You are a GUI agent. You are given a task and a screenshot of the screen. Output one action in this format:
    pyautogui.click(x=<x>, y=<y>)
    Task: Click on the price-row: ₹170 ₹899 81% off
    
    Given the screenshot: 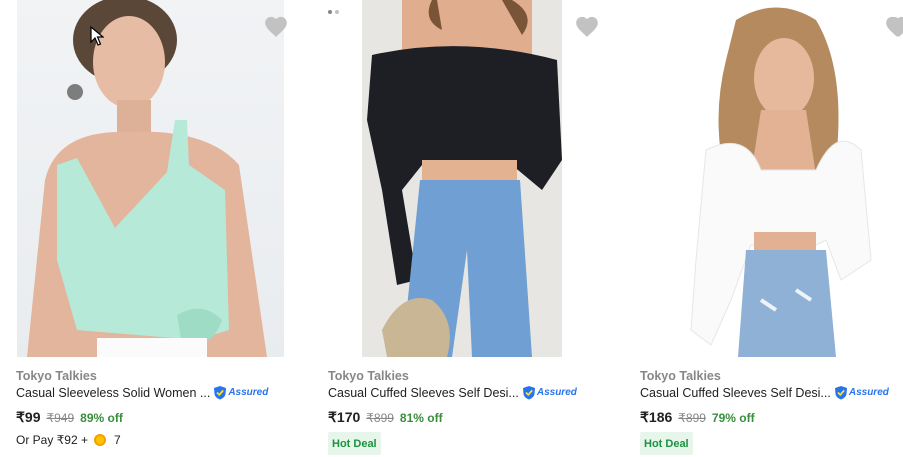 What is the action you would take?
    pyautogui.click(x=385, y=417)
    